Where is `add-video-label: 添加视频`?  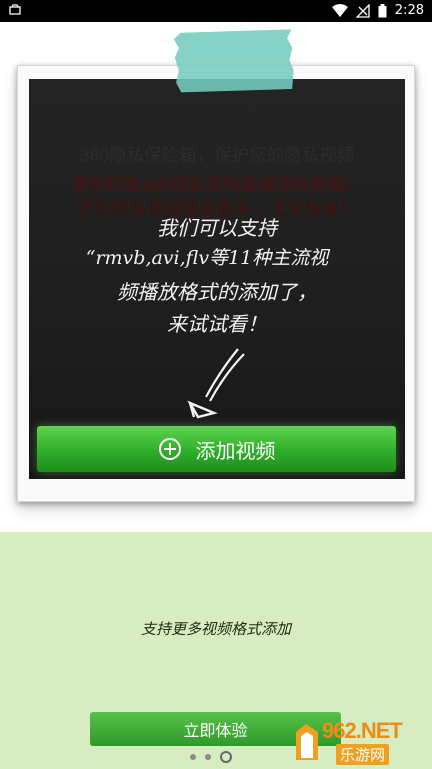
add-video-label: 添加视频 is located at coordinates (235, 451).